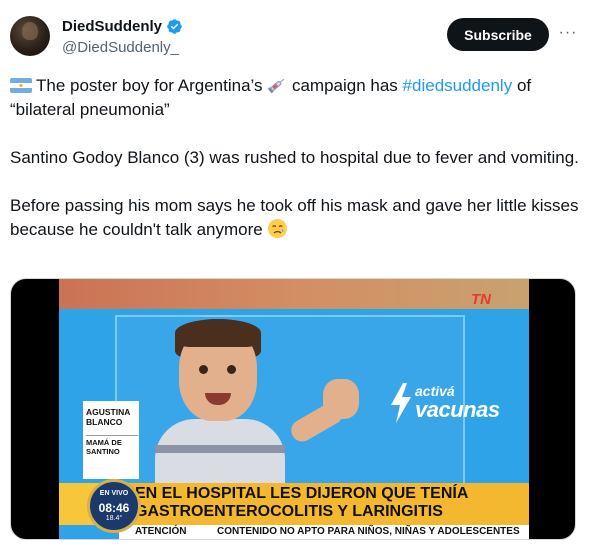  What do you see at coordinates (457, 409) in the screenshot?
I see `campaign-big-text: vacunas` at bounding box center [457, 409].